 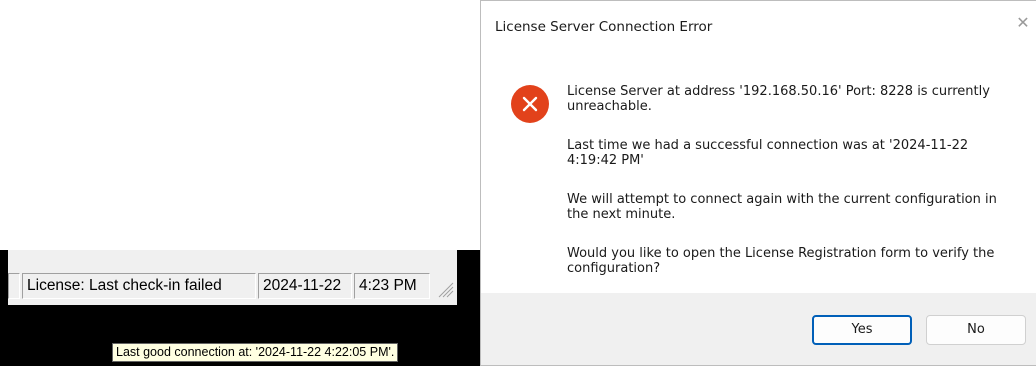 What do you see at coordinates (445, 289) in the screenshot?
I see `resize-grip-icon` at bounding box center [445, 289].